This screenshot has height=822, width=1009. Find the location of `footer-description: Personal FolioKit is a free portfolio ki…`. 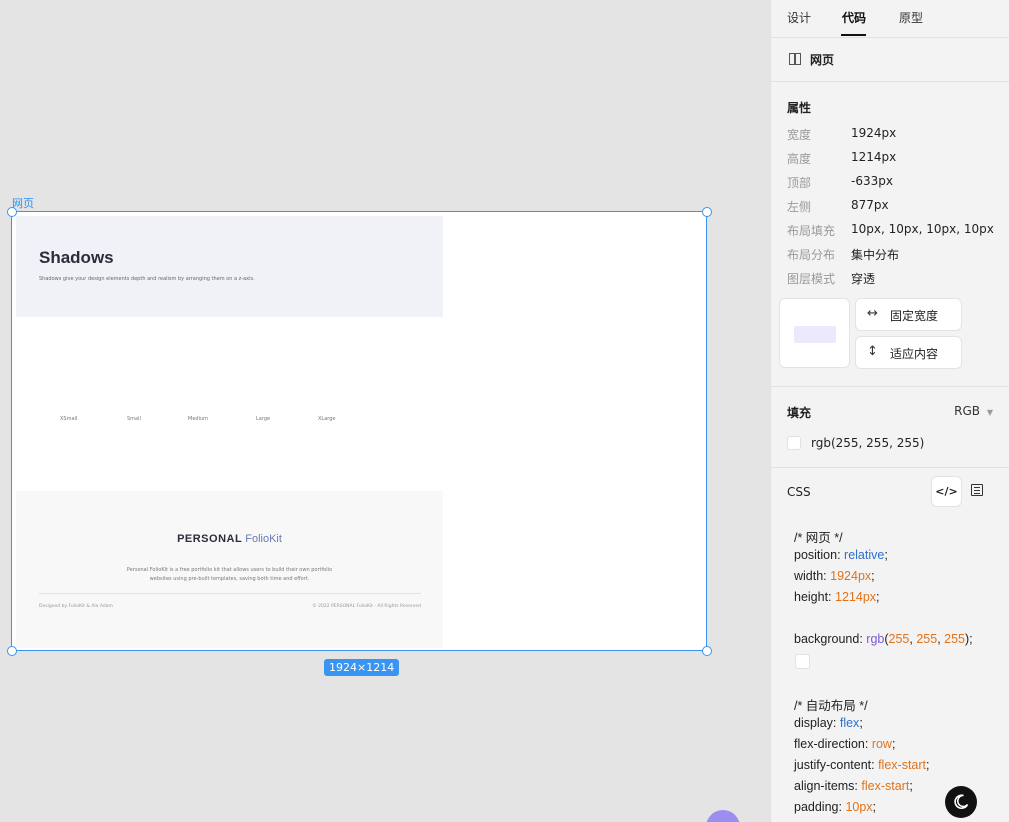

footer-description: Personal FolioKit is a free portfolio ki… is located at coordinates (229, 574).